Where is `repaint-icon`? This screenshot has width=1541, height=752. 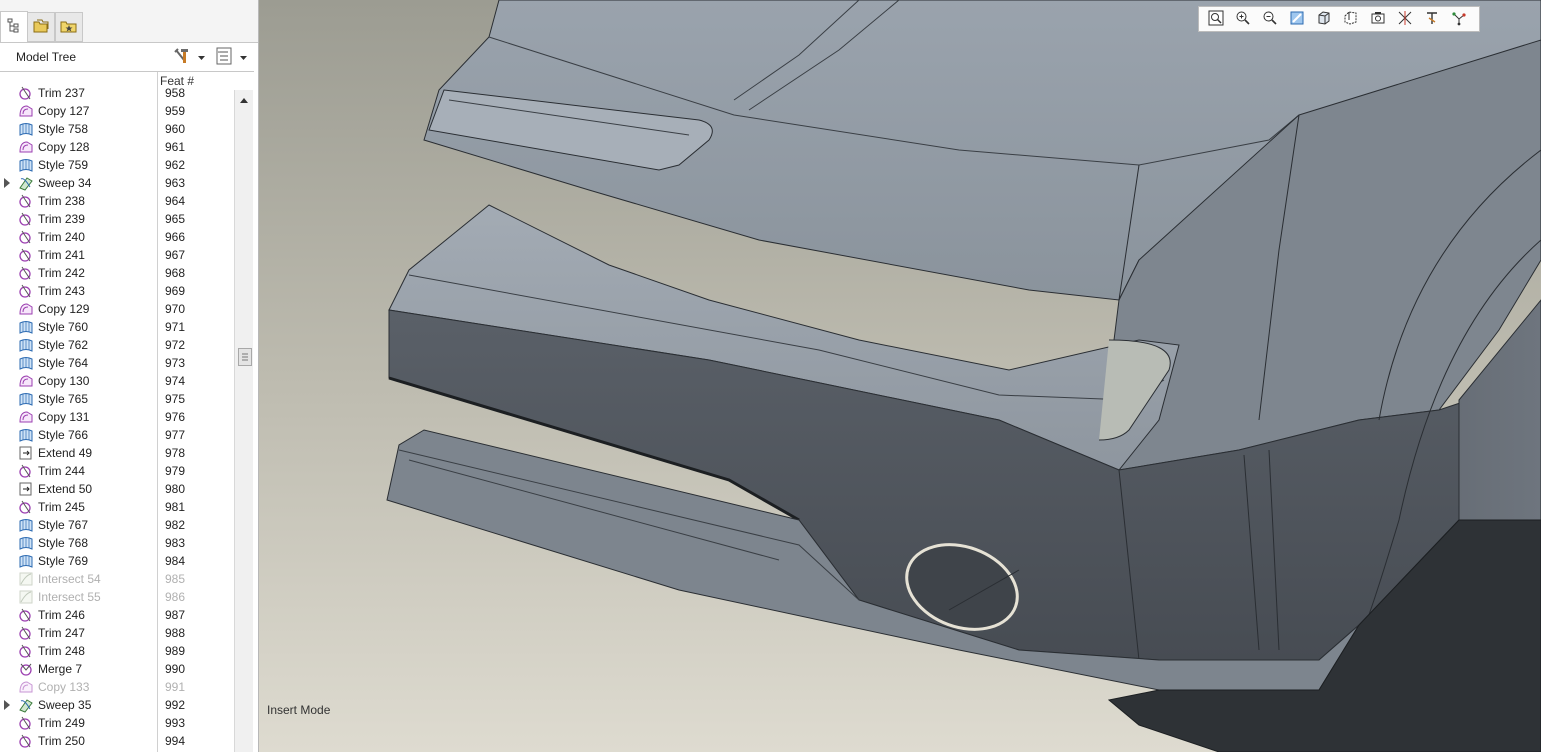 repaint-icon is located at coordinates (1297, 19).